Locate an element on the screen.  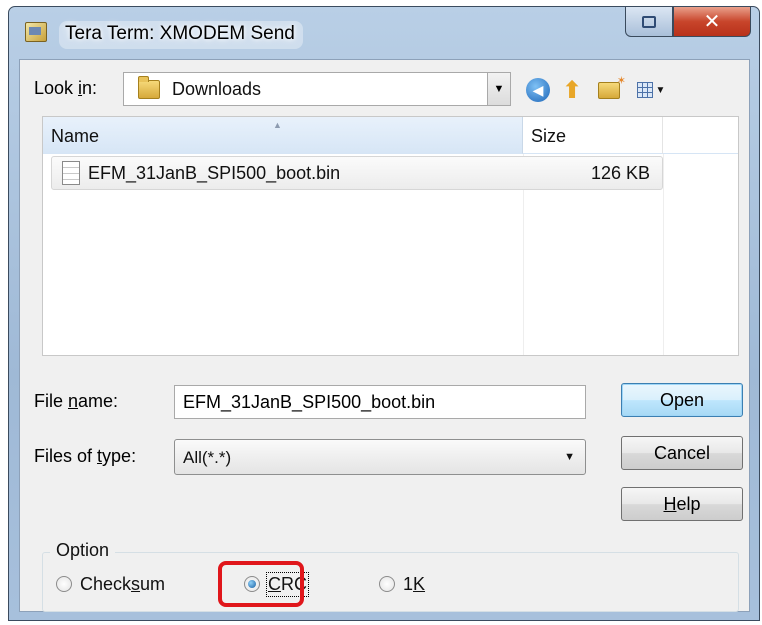
file-name-cell: EFM_31JanB_SPI500_boot.bin is located at coordinates (214, 173).